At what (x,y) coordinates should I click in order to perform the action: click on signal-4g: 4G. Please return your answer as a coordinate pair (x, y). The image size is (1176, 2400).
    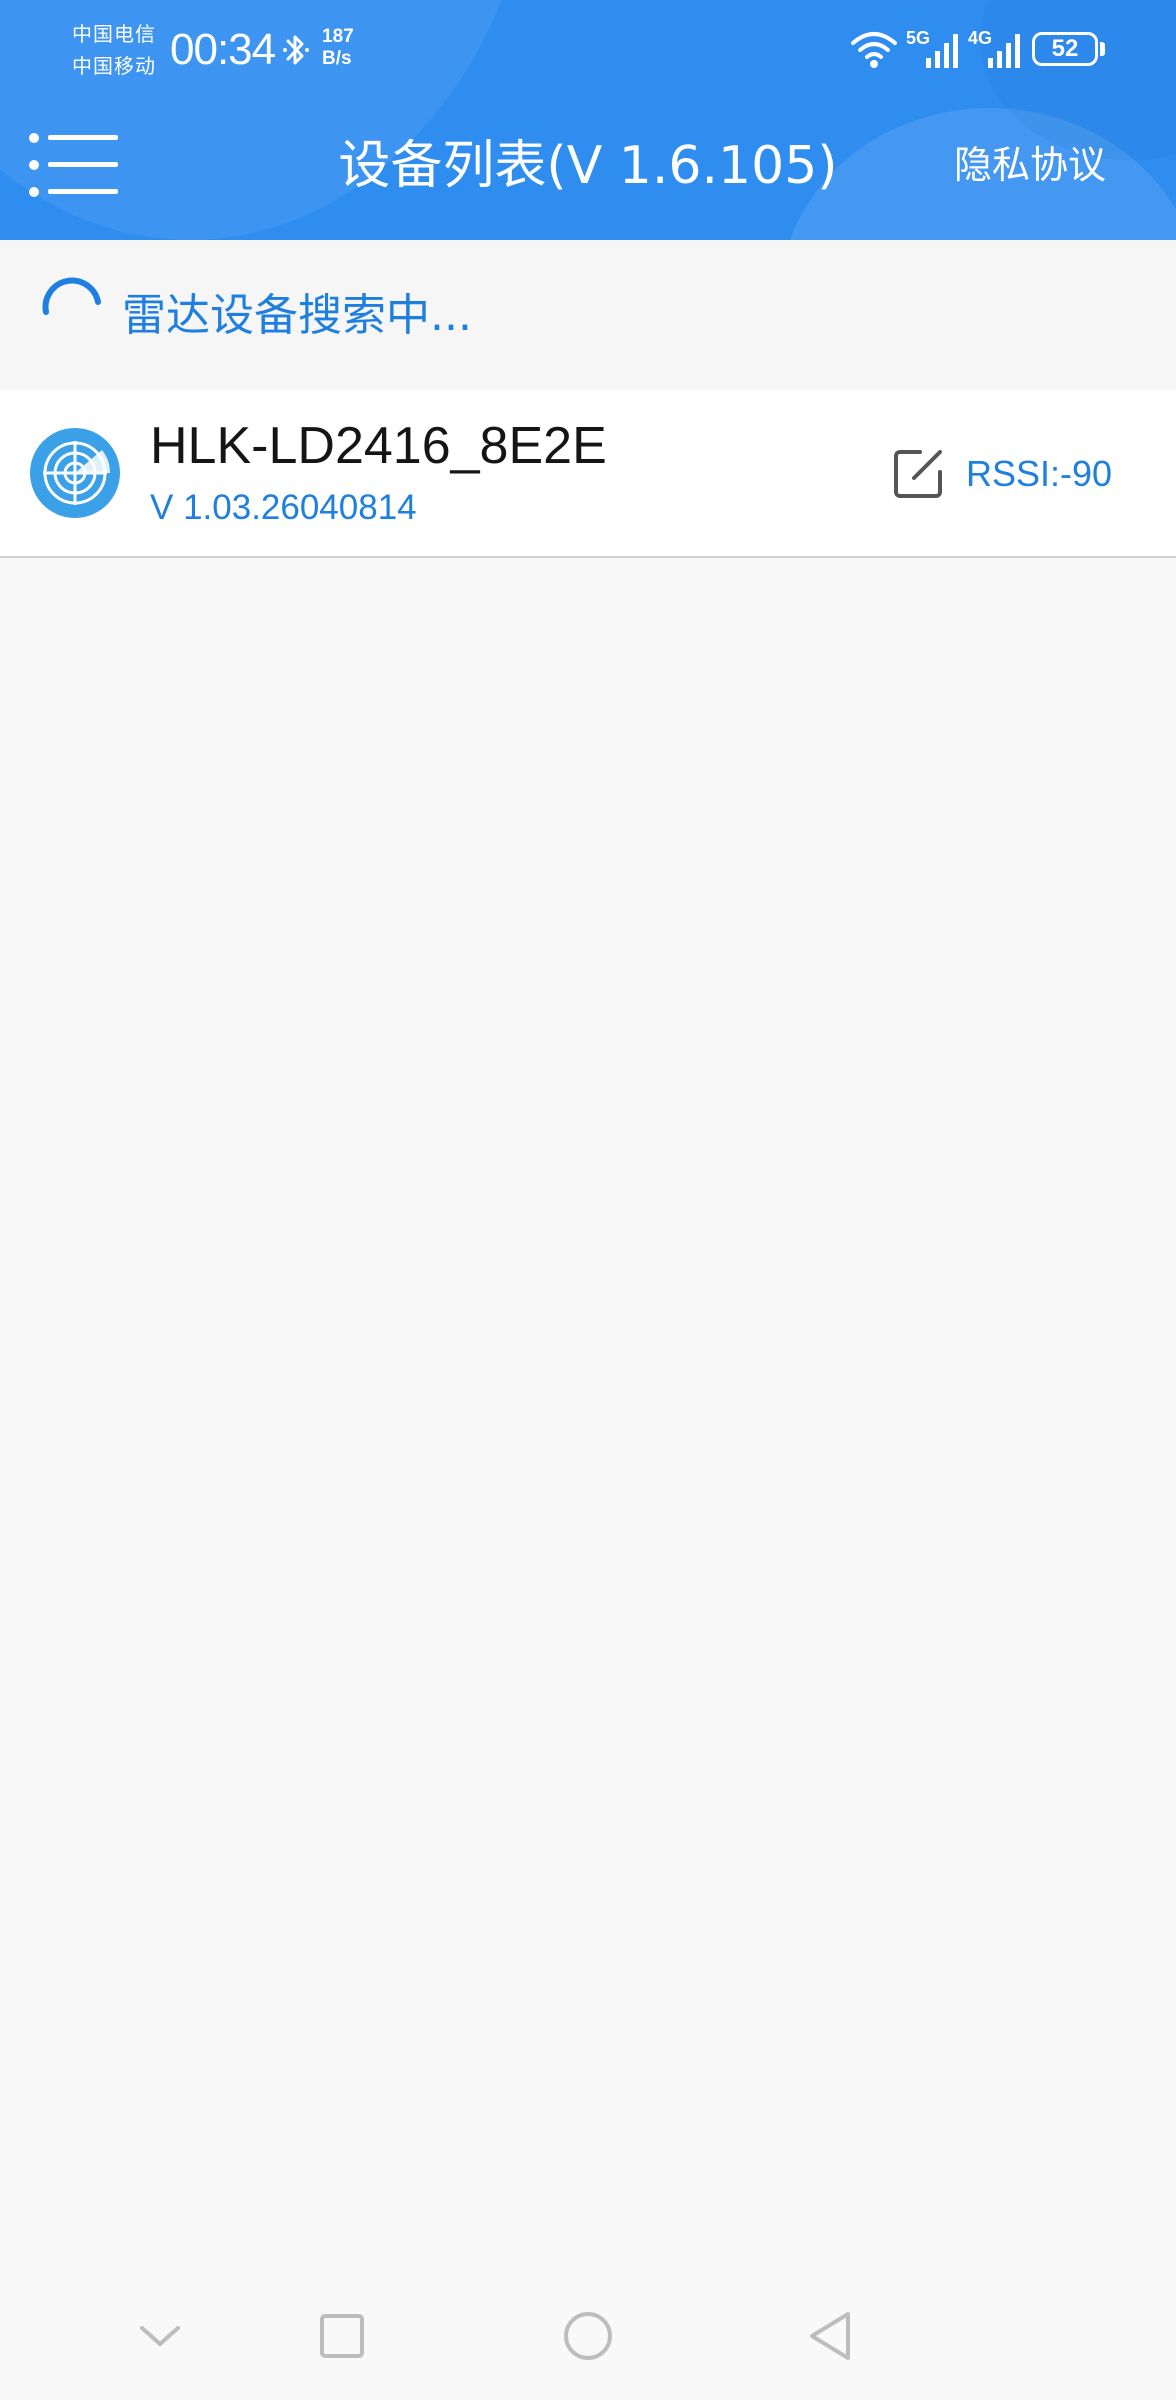
    Looking at the image, I should click on (996, 48).